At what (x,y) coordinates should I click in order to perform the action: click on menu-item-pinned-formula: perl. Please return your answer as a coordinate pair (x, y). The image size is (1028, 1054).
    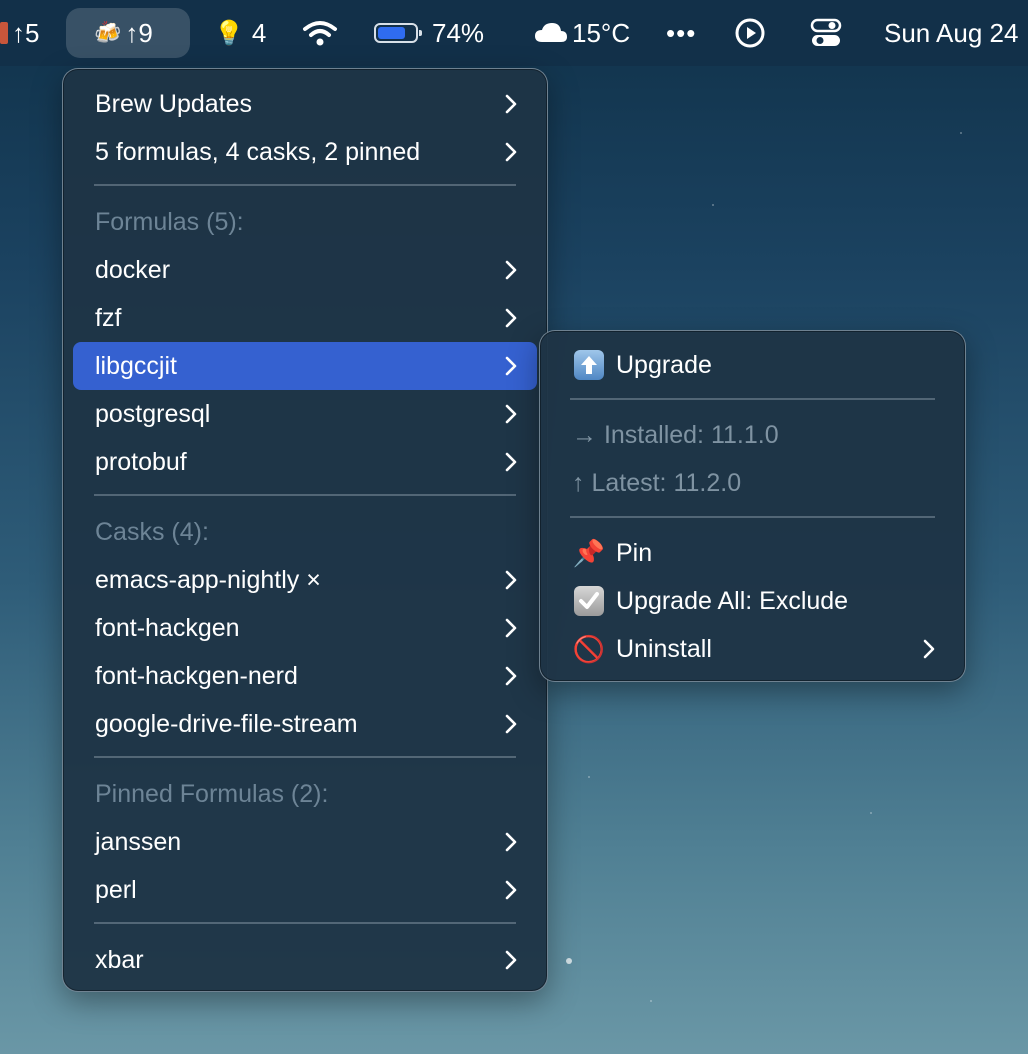
    Looking at the image, I should click on (305, 890).